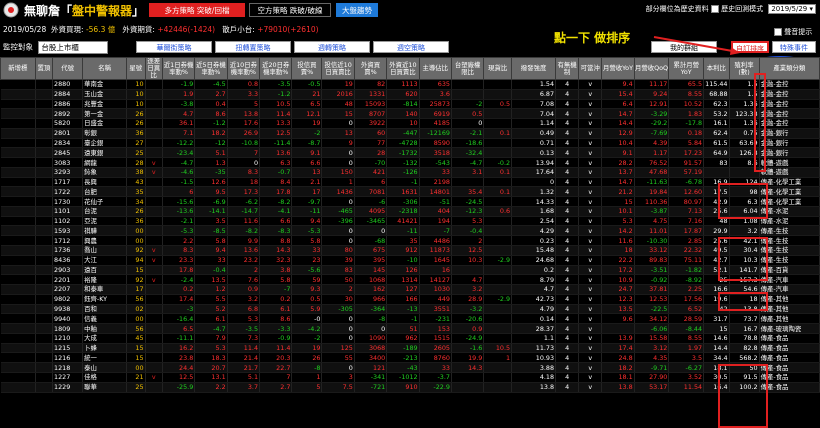  Describe the element at coordinates (18, 68) in the screenshot. I see `column-header: 新增標` at that location.